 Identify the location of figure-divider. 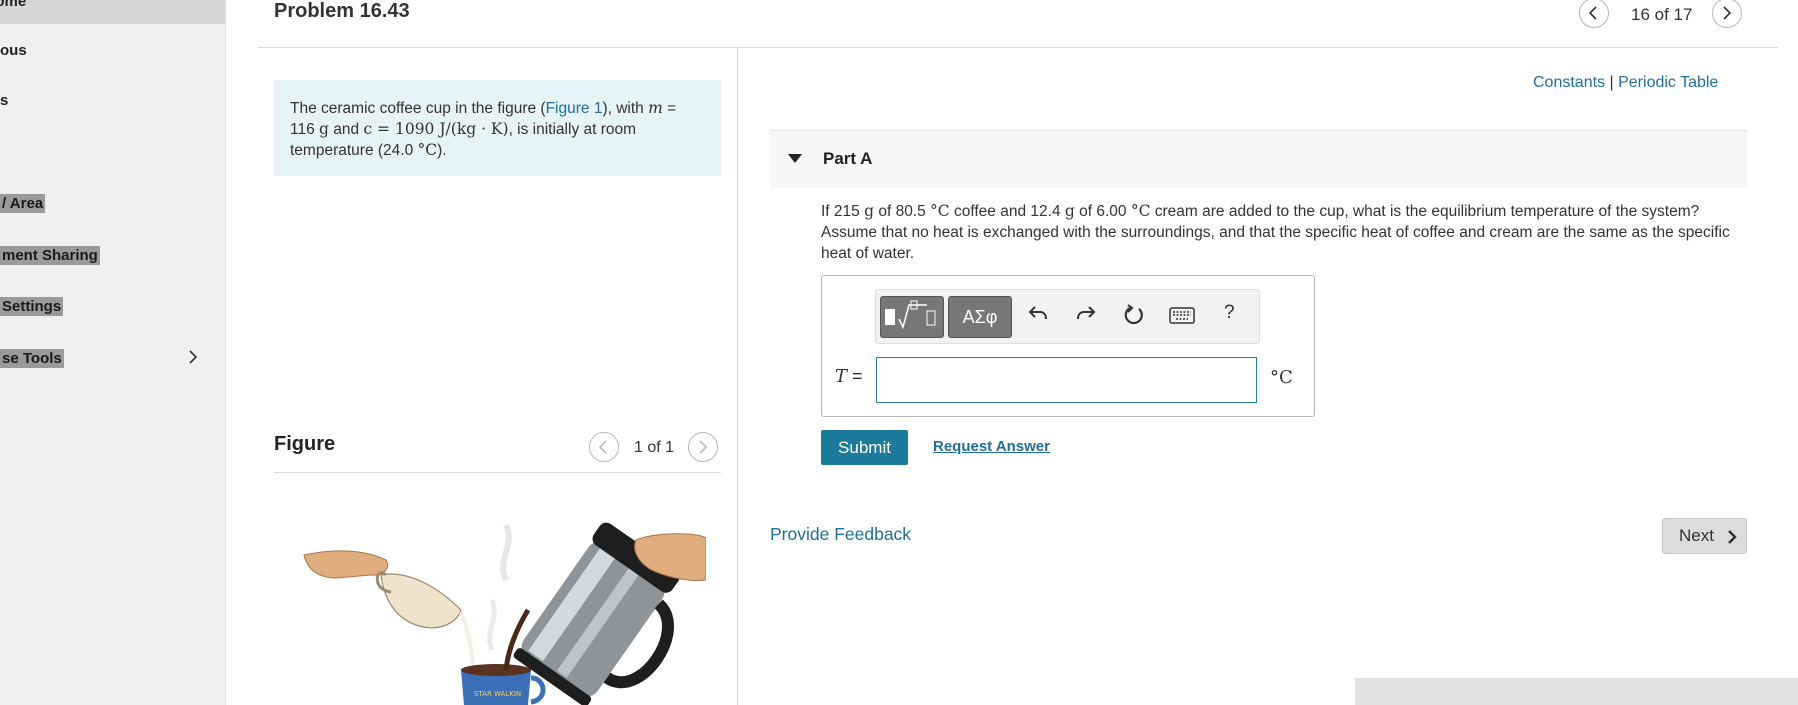
(497, 472).